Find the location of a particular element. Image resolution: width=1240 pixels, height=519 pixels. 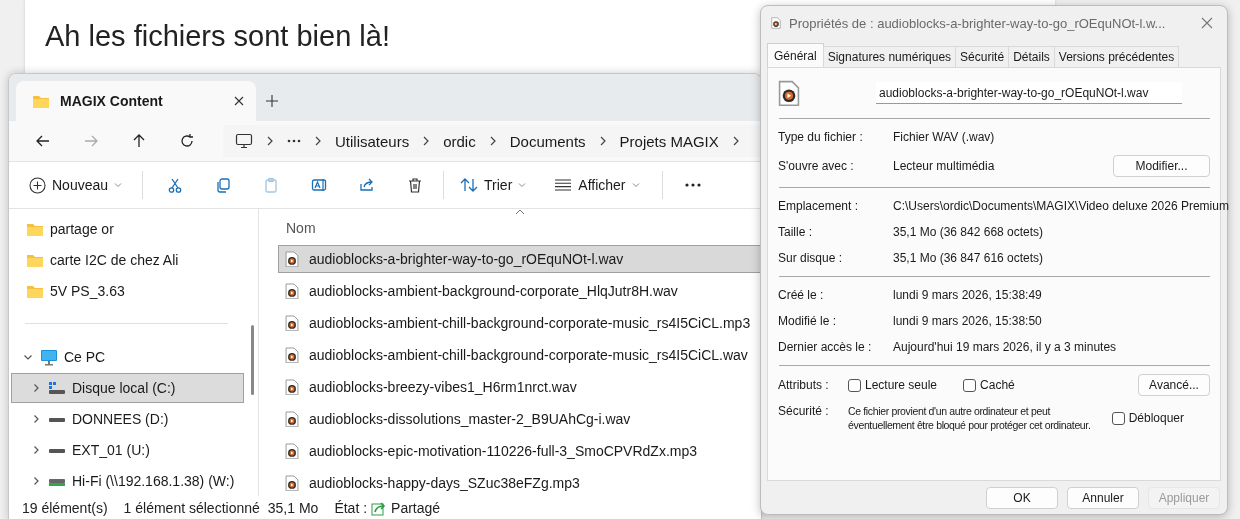

field-label: Créé le : is located at coordinates (801, 295).